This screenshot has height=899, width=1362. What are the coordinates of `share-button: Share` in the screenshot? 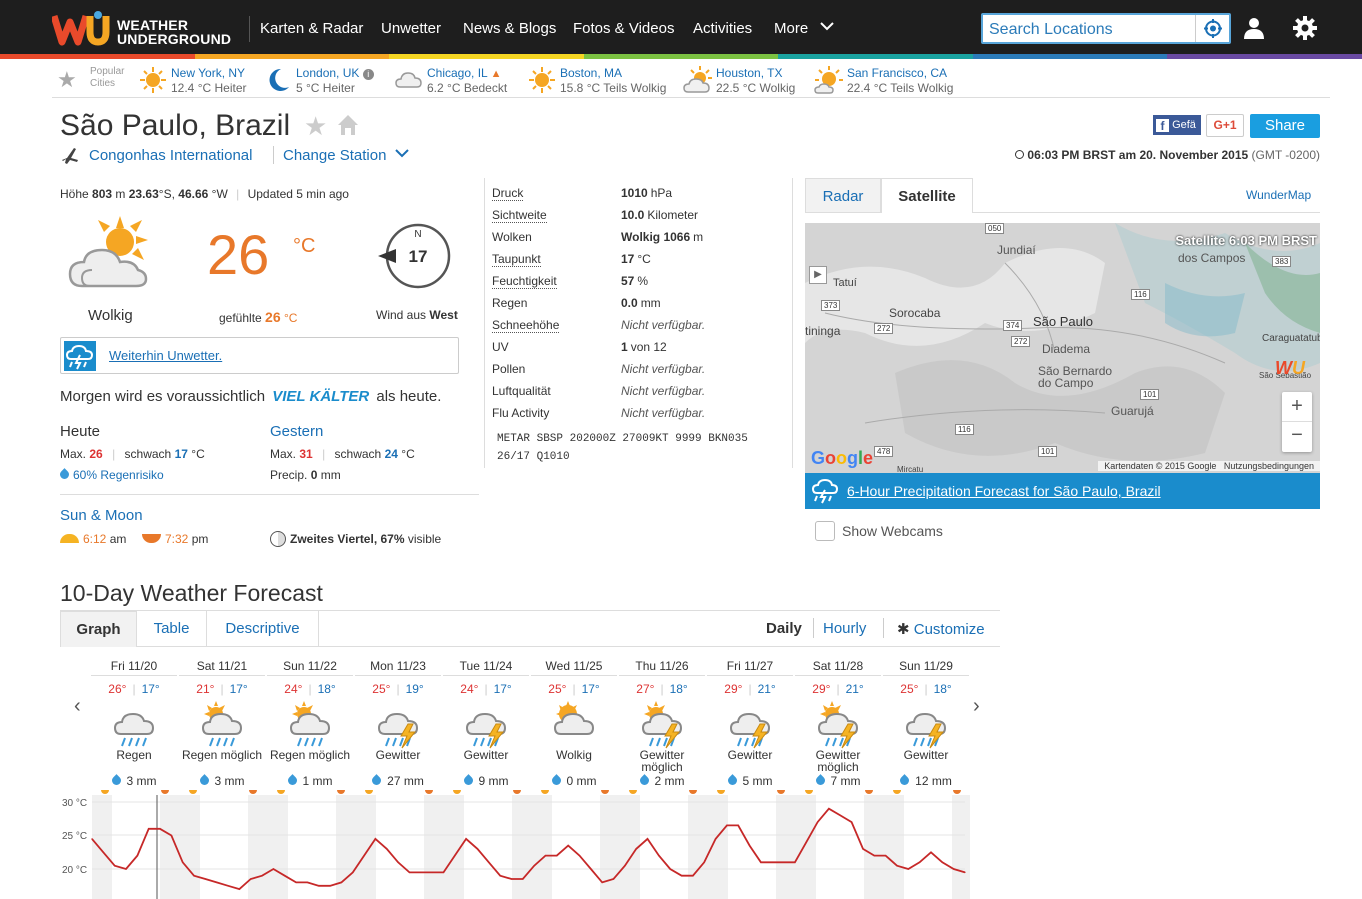 It's located at (1285, 126).